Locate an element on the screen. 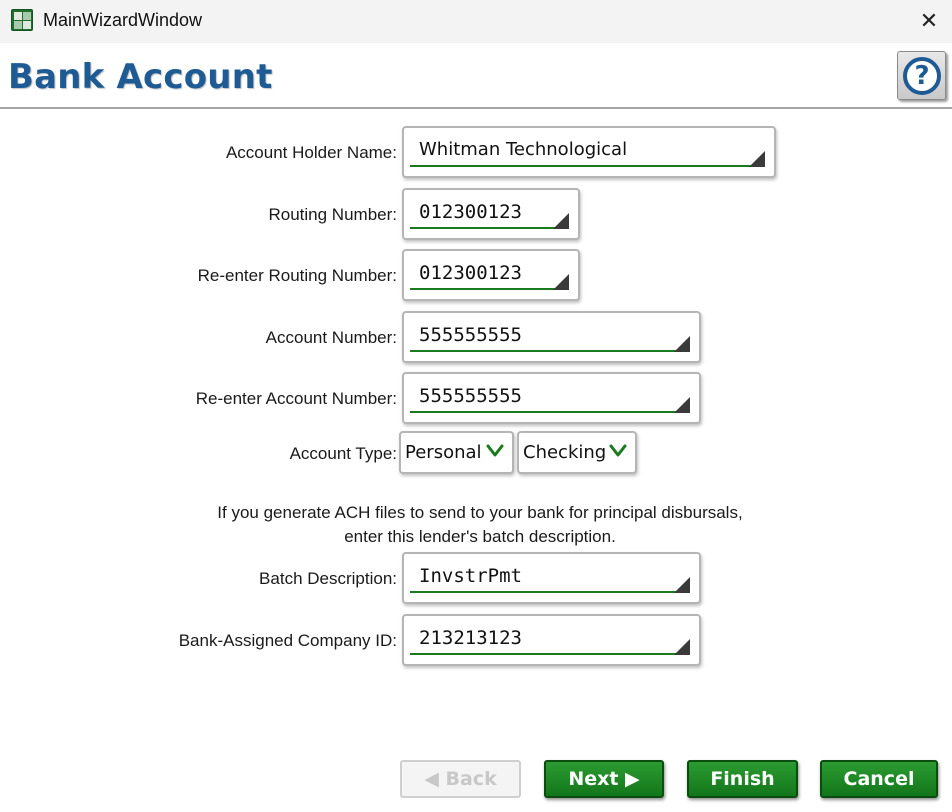  company-id-field: 213213123 is located at coordinates (551, 640).